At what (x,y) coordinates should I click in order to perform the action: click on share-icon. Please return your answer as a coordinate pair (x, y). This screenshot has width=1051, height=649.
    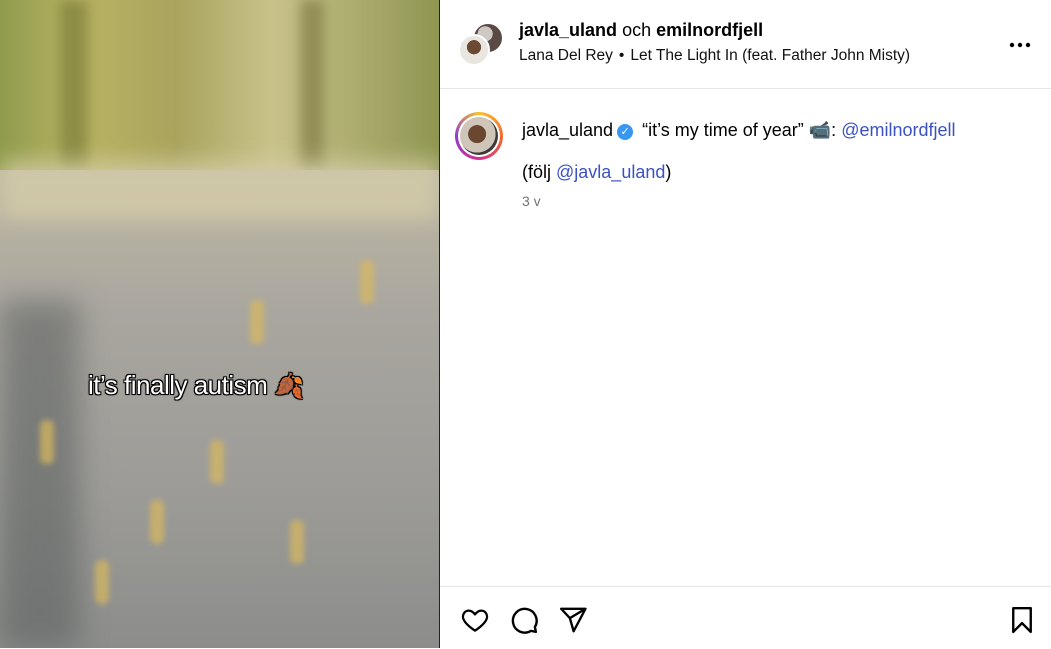
    Looking at the image, I should click on (573, 620).